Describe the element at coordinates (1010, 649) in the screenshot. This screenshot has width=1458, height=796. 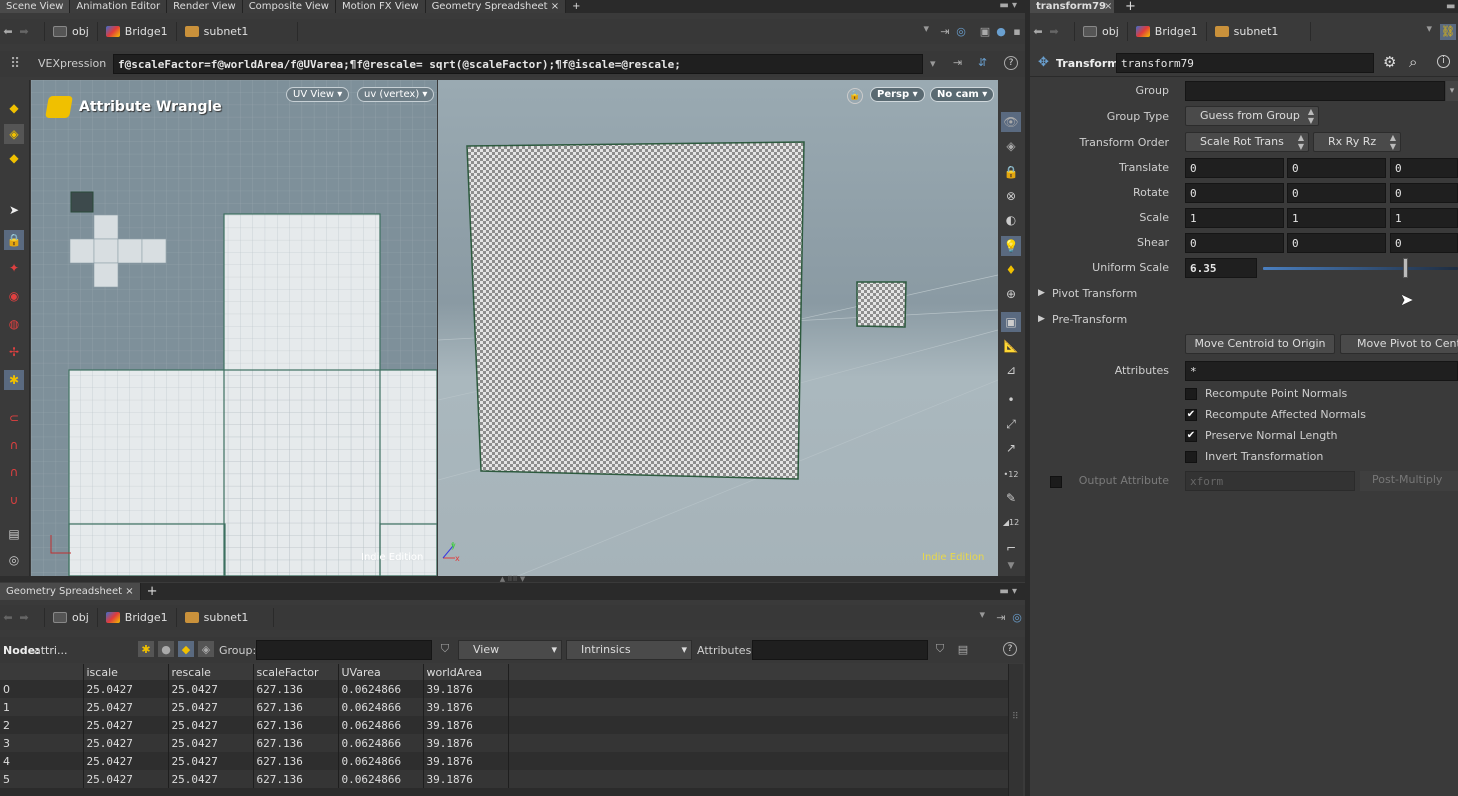
I see `help-icon: ?` at that location.